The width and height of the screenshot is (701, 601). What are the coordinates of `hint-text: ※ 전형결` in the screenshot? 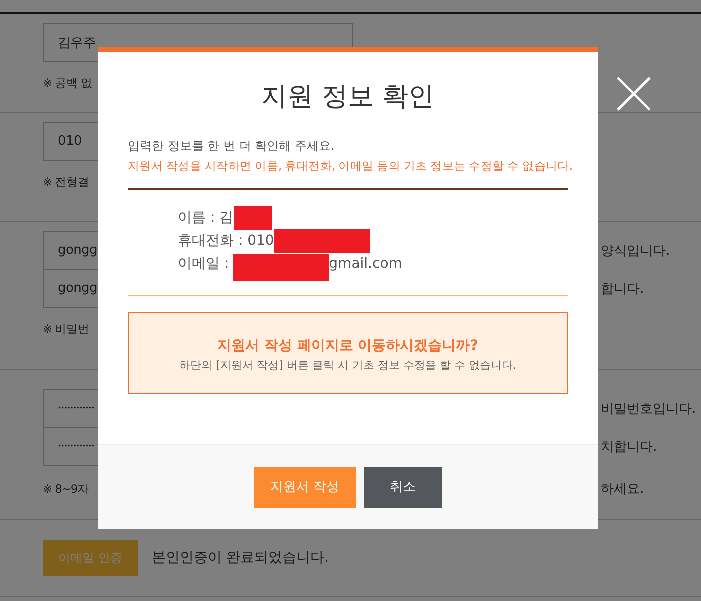 It's located at (66, 182).